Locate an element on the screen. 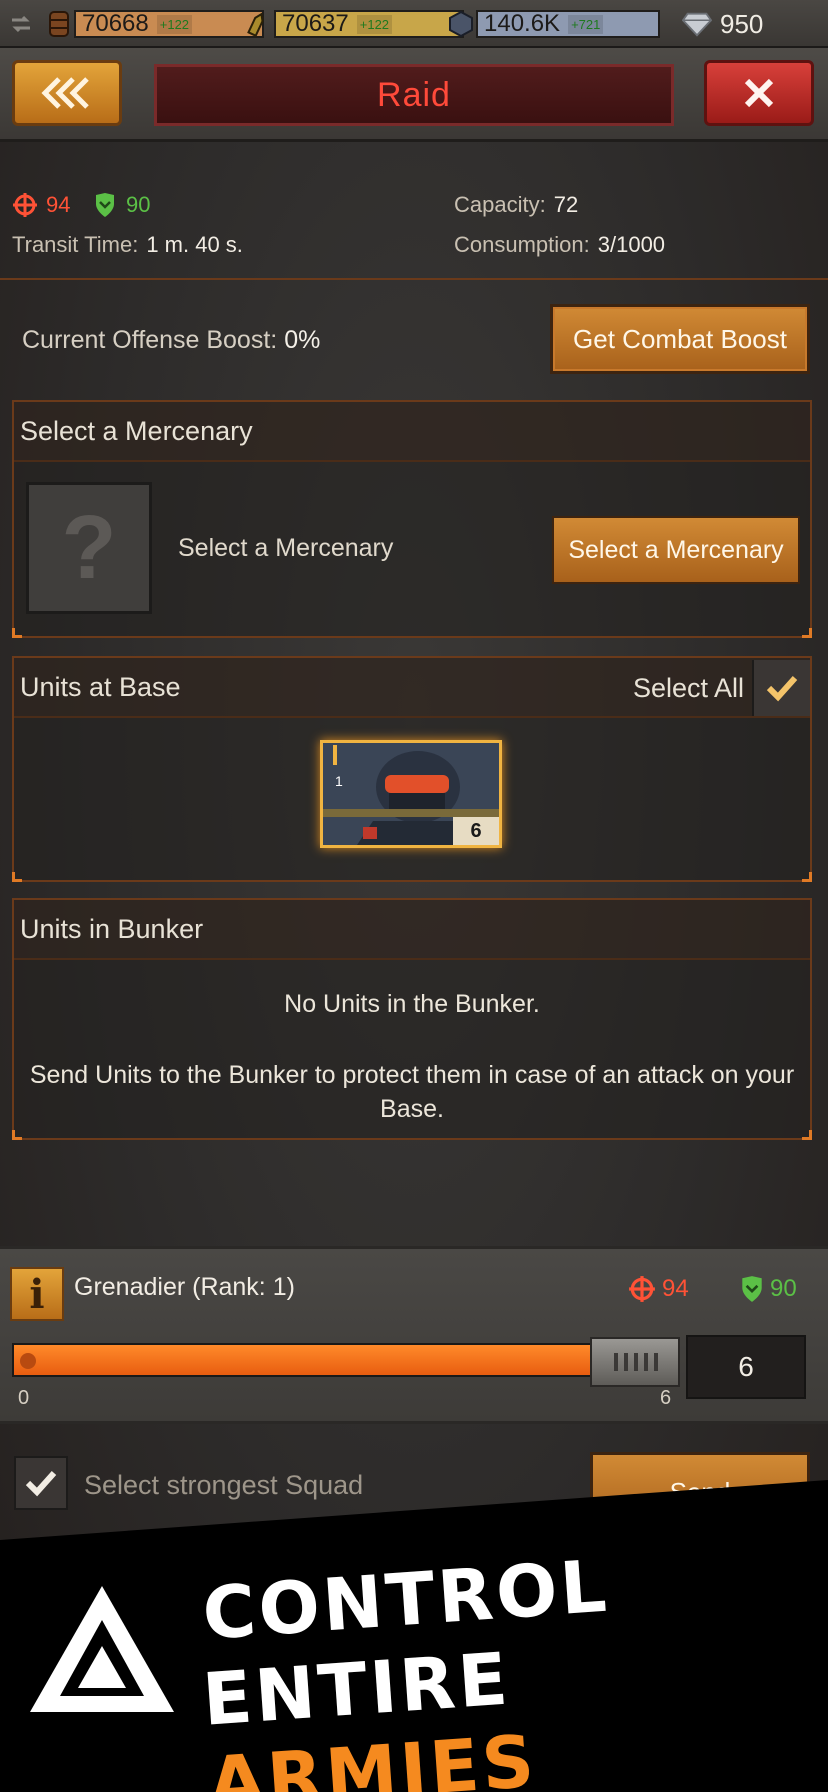  steel-value: 140.6K is located at coordinates (522, 23).